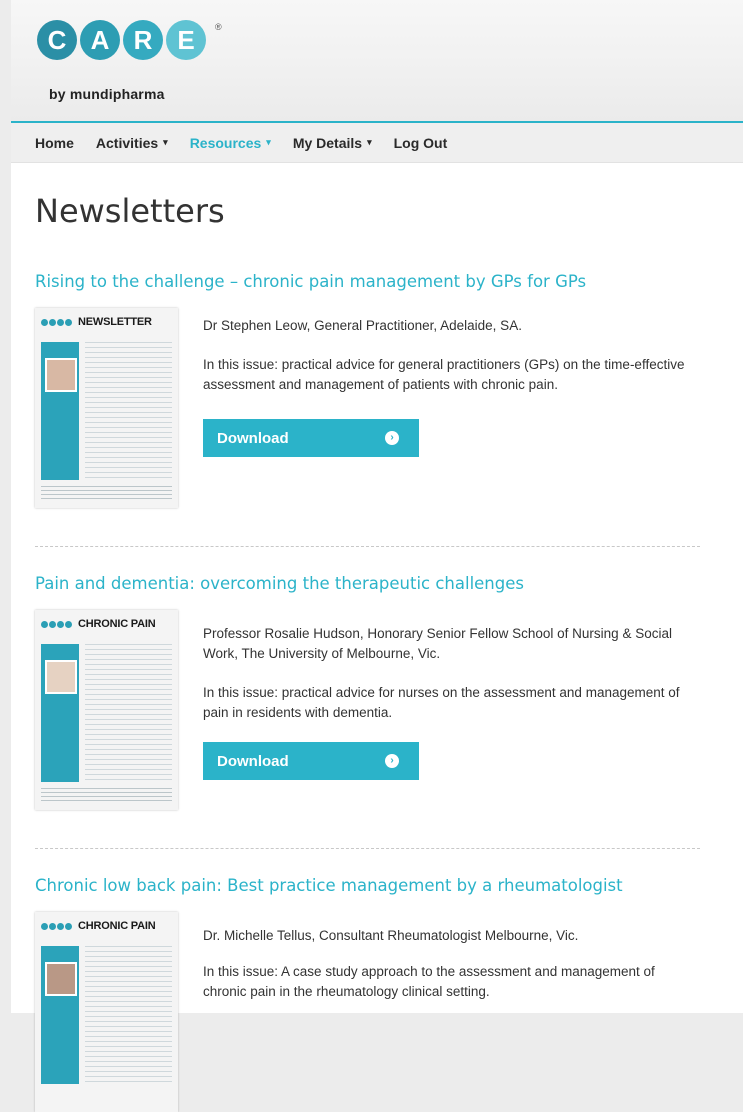  Describe the element at coordinates (127, 142) in the screenshot. I see `nav-activities-label: Activities` at that location.